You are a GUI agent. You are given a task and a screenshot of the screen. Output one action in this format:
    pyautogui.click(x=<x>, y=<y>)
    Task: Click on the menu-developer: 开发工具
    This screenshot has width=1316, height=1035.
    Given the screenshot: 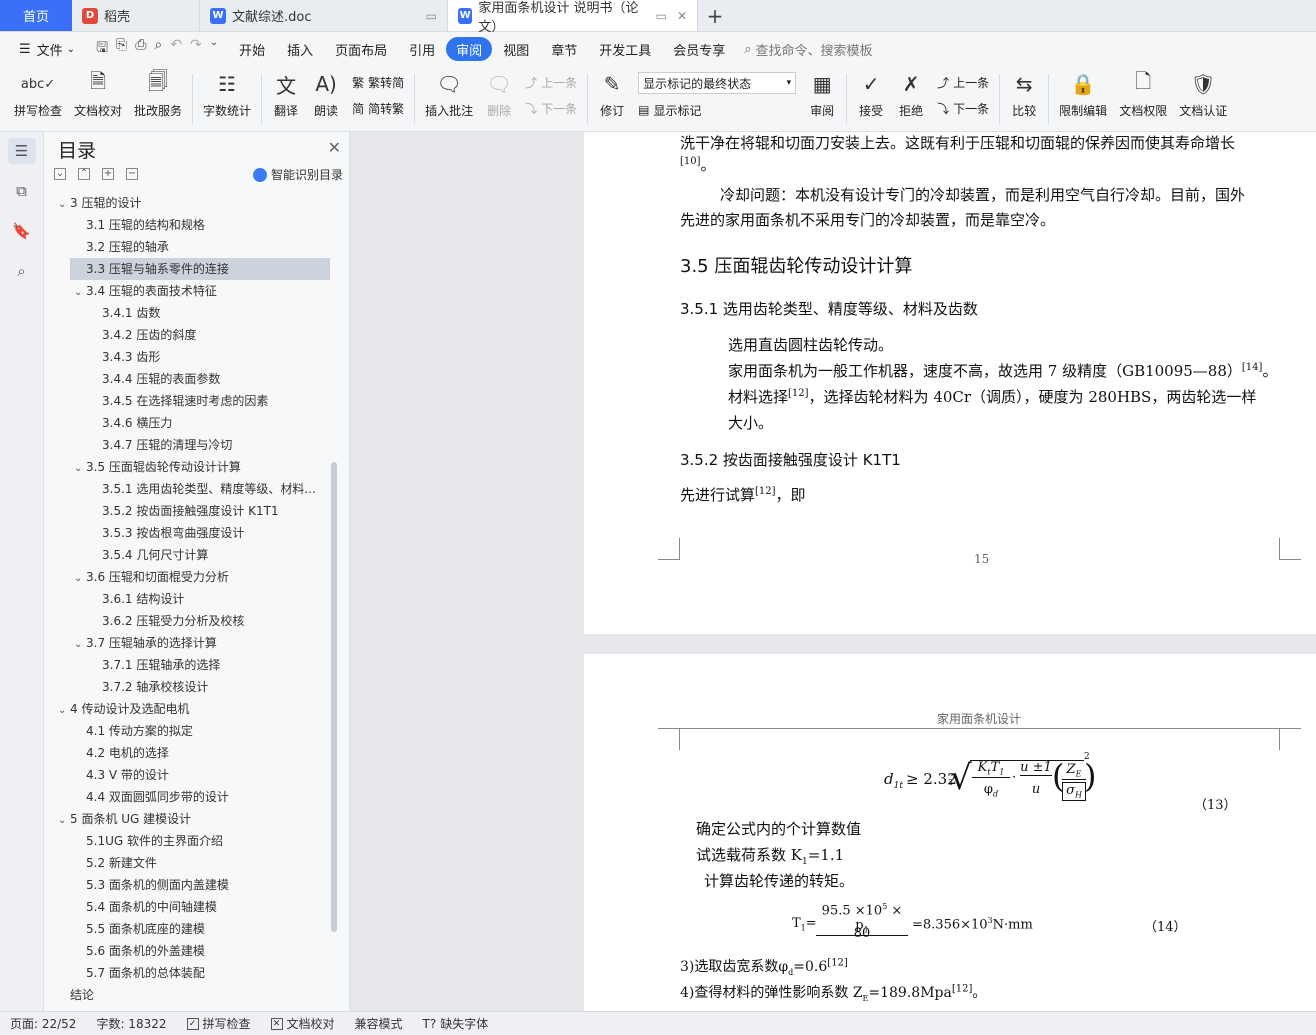 What is the action you would take?
    pyautogui.click(x=625, y=49)
    